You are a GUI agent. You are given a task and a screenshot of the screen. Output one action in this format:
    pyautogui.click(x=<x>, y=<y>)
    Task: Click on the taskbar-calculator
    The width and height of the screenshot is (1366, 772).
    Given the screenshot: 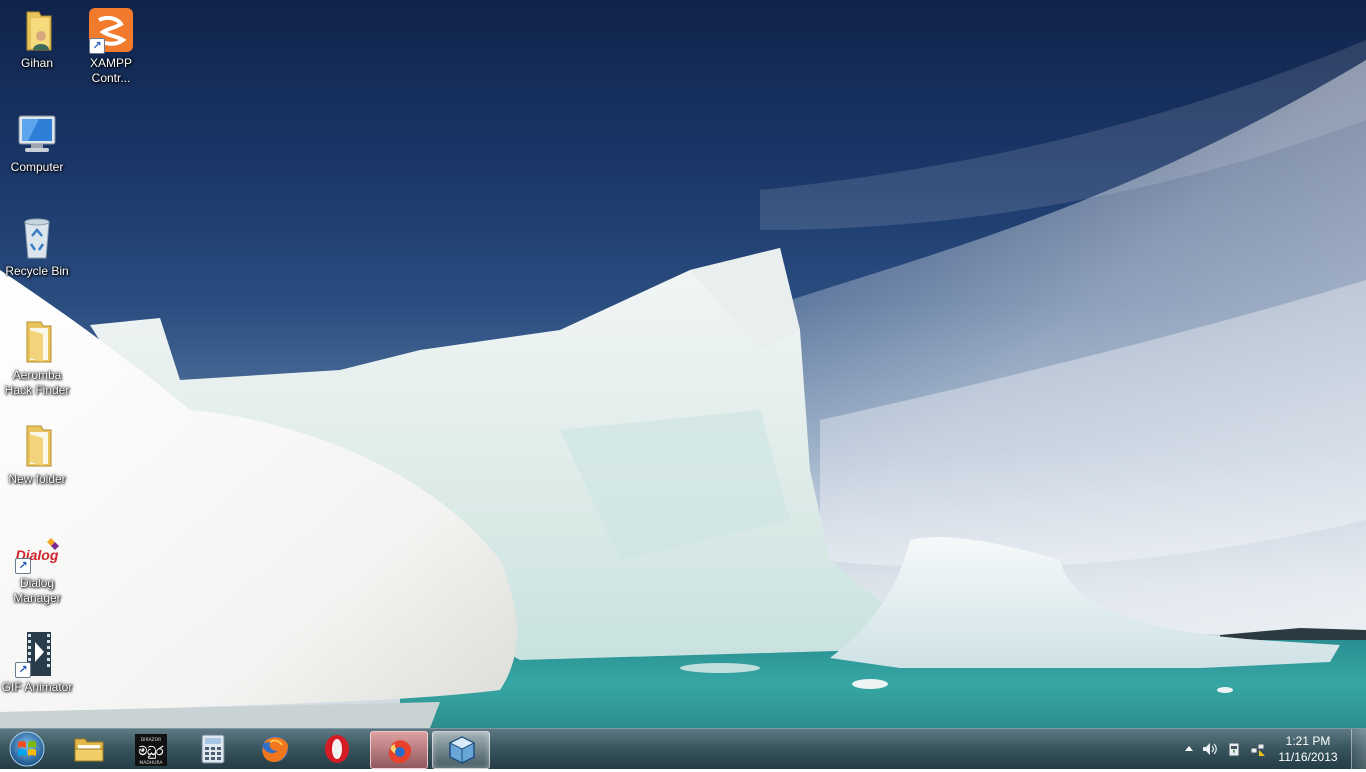 What is the action you would take?
    pyautogui.click(x=212, y=749)
    